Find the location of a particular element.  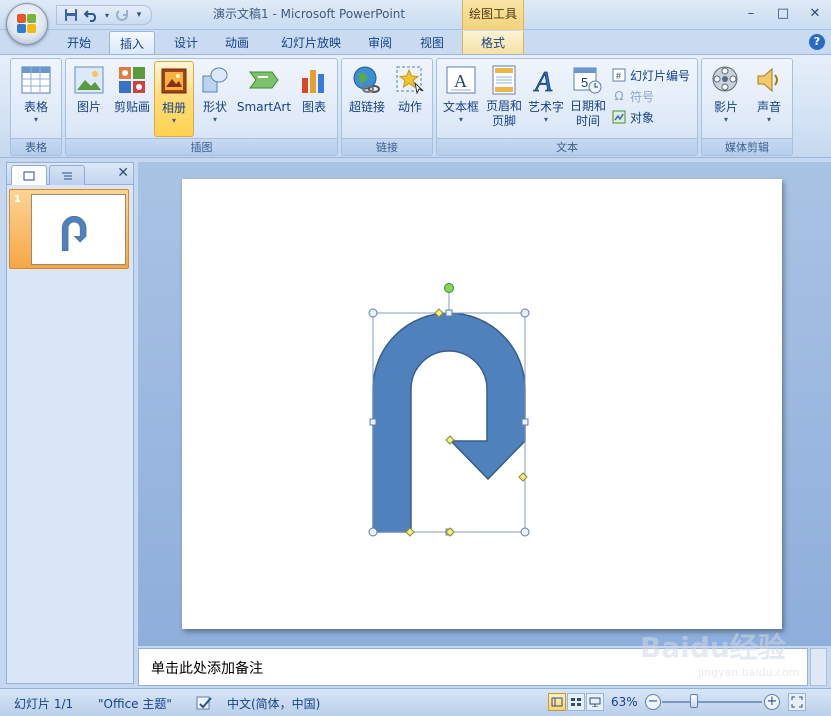

wordart-icon: A is located at coordinates (546, 80).